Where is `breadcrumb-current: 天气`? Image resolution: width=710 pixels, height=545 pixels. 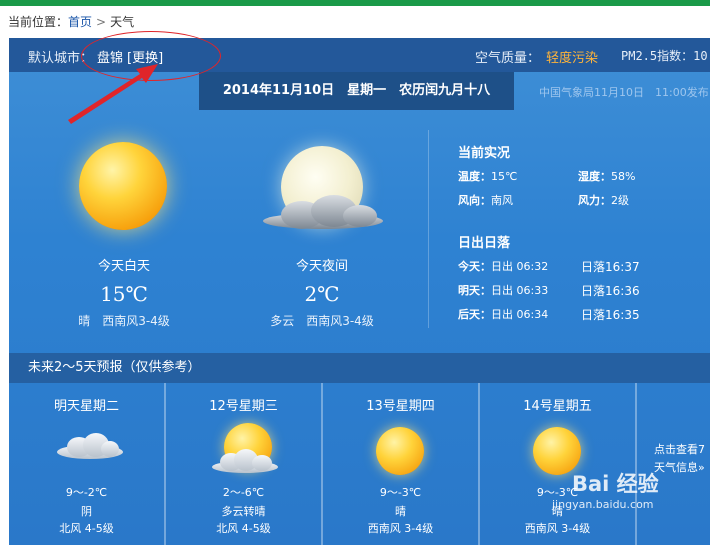 breadcrumb-current: 天气 is located at coordinates (122, 22).